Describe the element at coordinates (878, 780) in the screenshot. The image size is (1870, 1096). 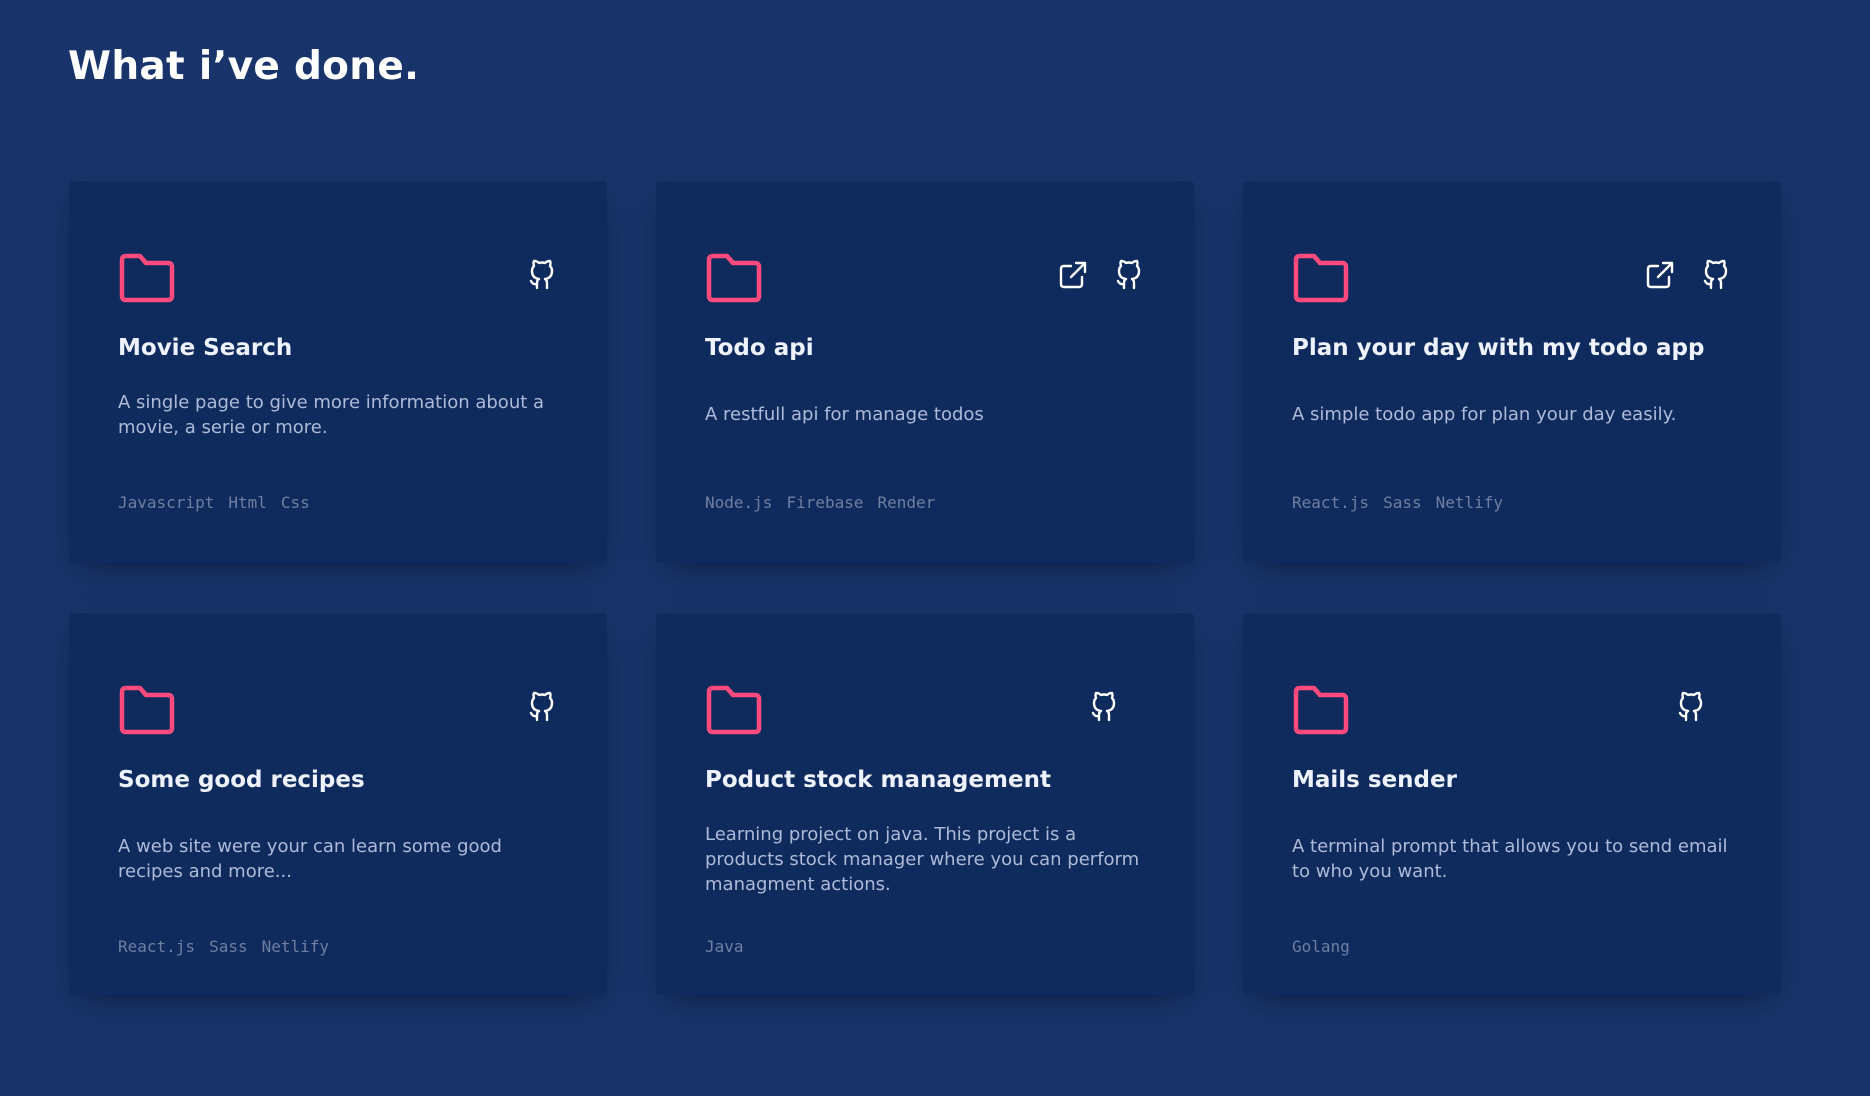
I see `project-title: Poduct stock management` at that location.